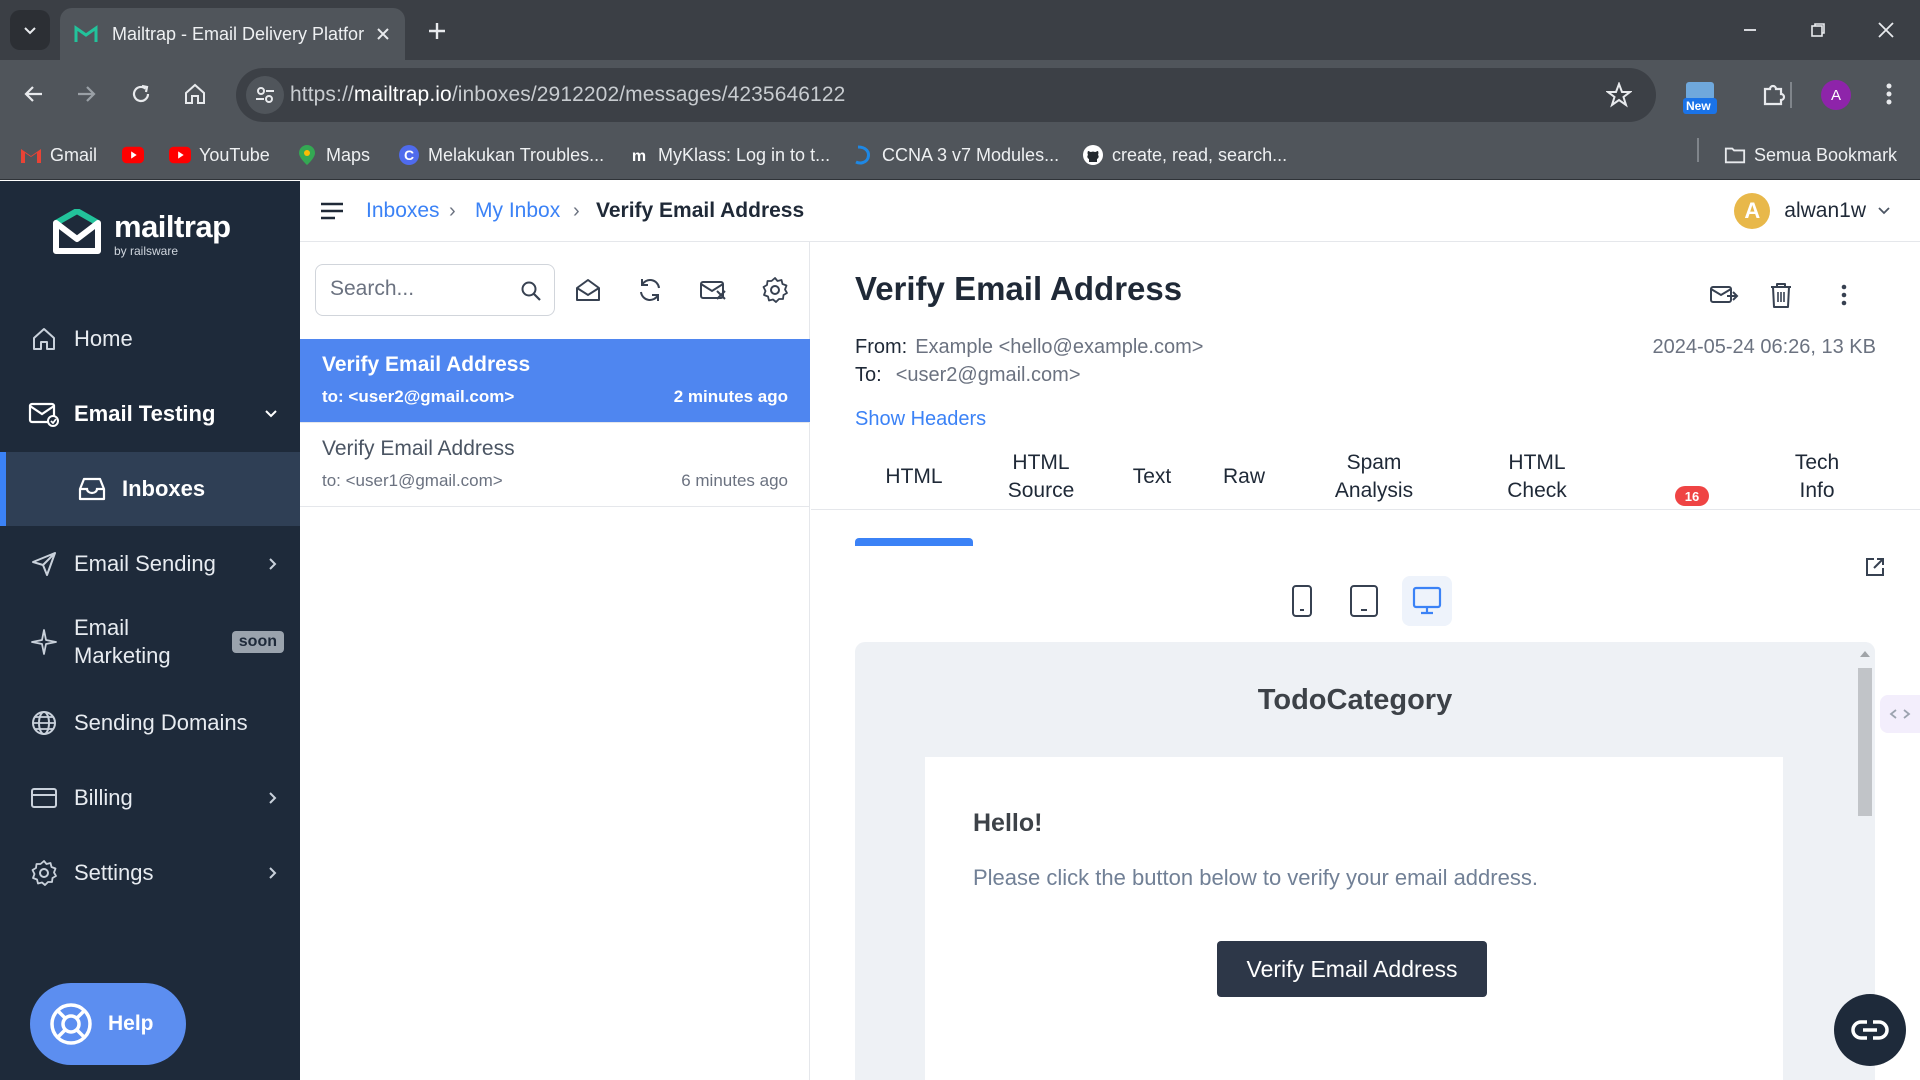 This screenshot has width=1920, height=1080. I want to click on verify-email-button: Verify Email Address, so click(1352, 969).